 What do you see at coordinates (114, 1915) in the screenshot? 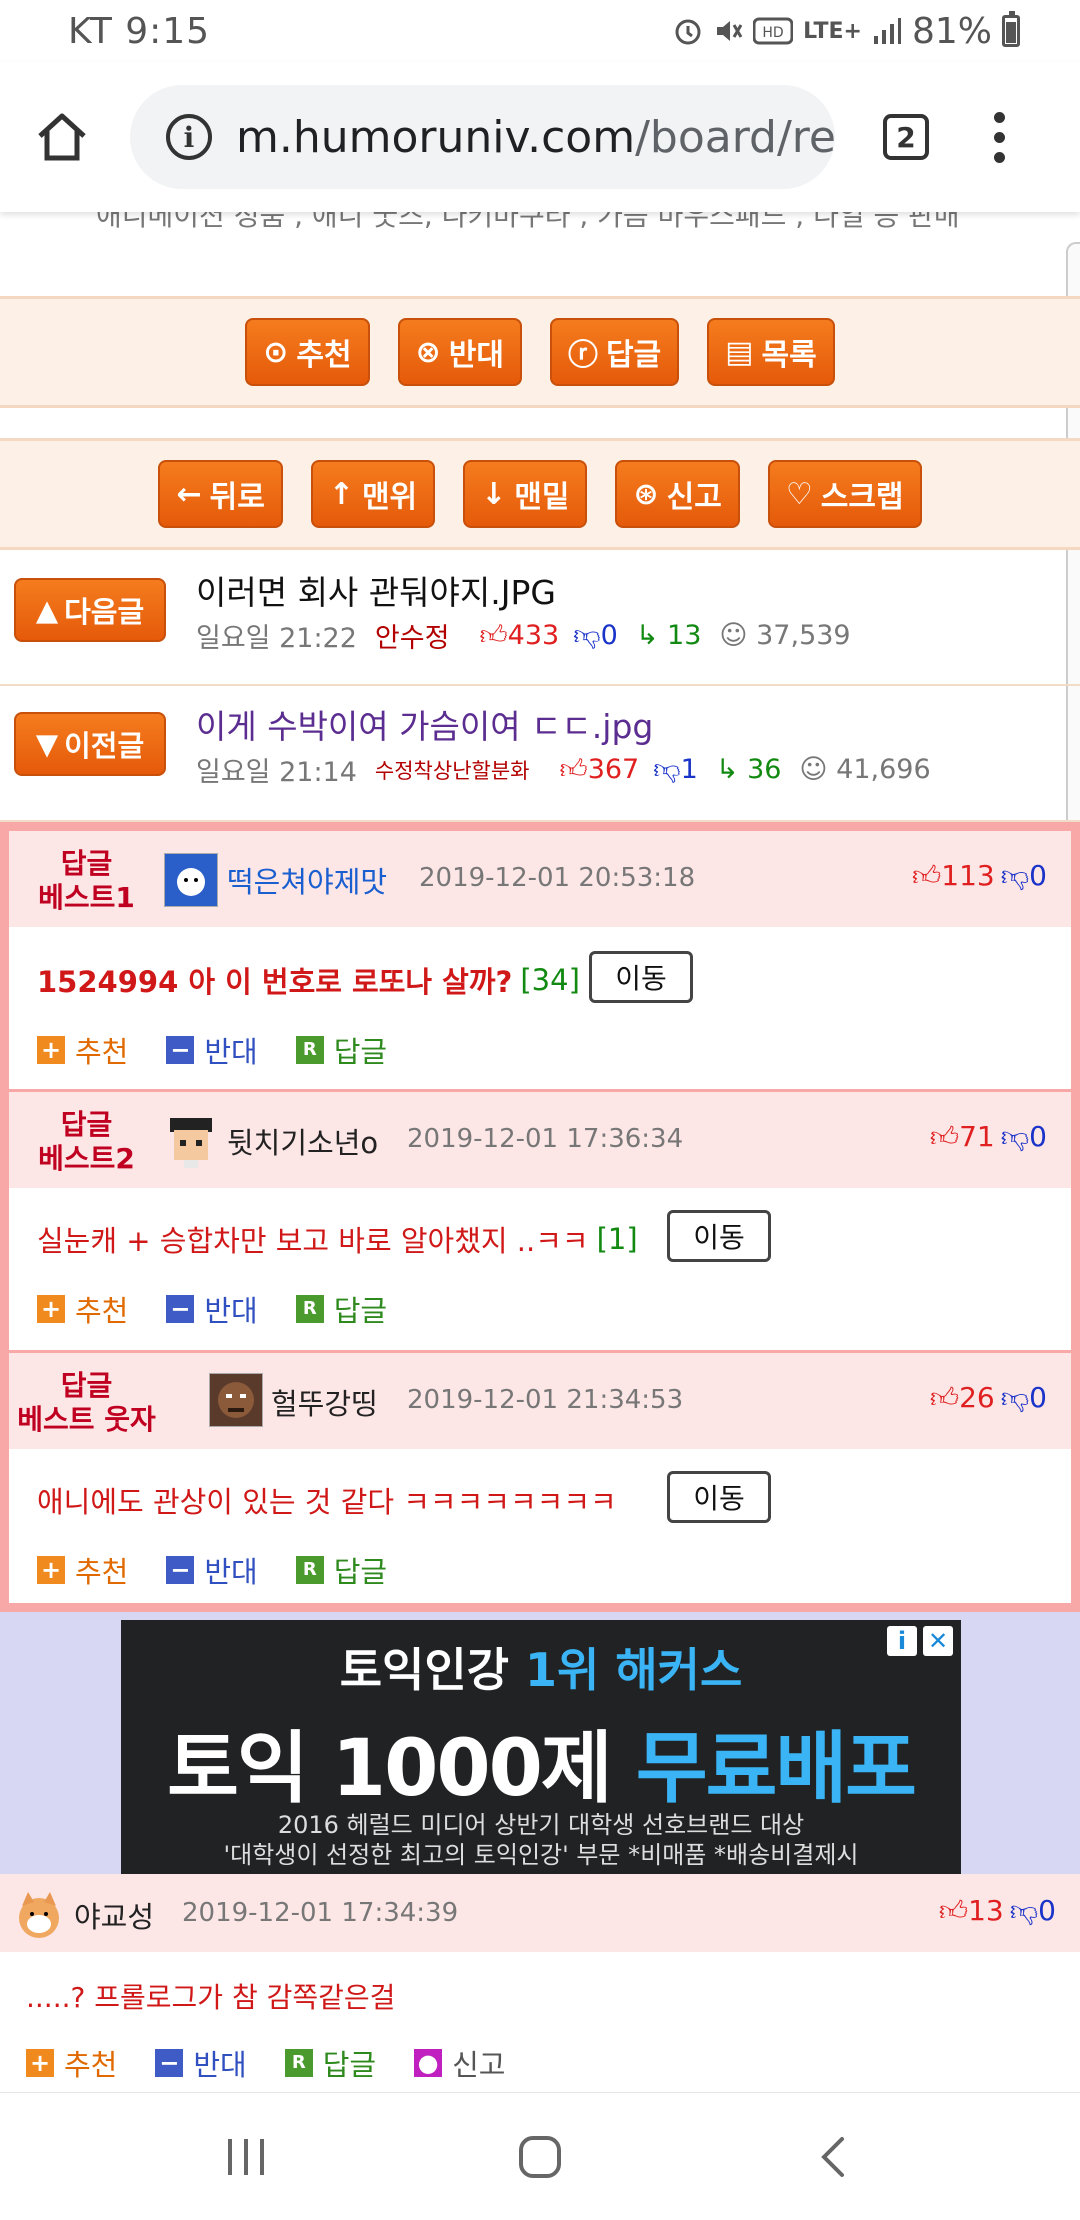
I see `comment-author: 야교성` at bounding box center [114, 1915].